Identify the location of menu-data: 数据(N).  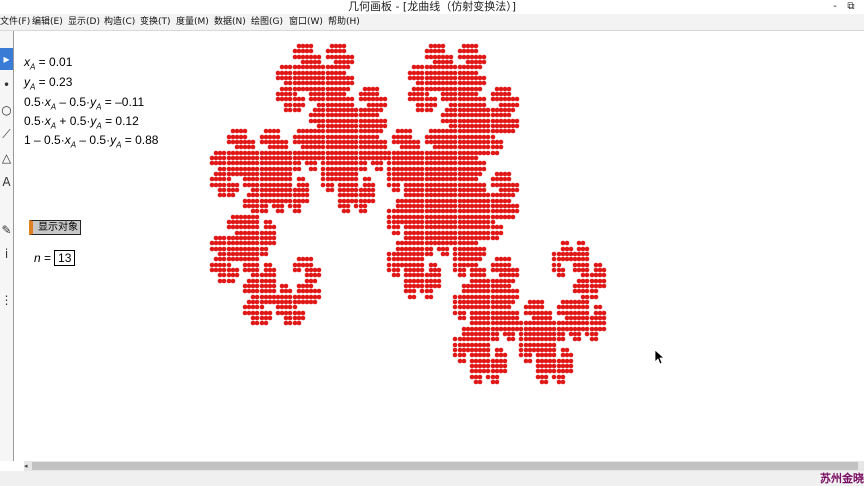
(230, 22).